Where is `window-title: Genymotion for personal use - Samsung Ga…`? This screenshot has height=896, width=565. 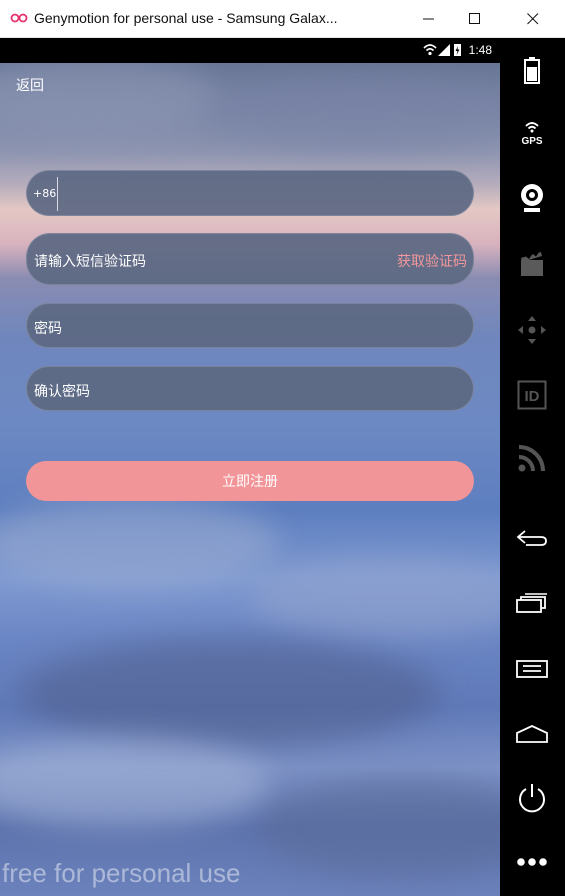 window-title: Genymotion for personal use - Samsung Ga… is located at coordinates (186, 18).